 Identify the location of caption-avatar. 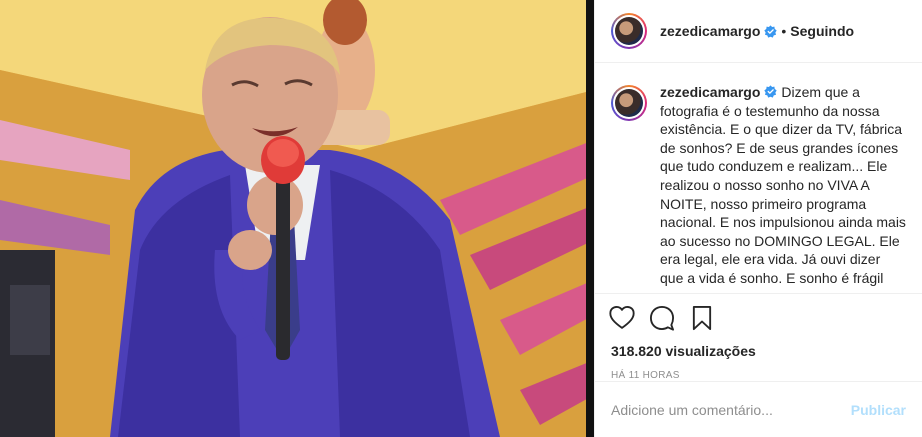
(629, 103).